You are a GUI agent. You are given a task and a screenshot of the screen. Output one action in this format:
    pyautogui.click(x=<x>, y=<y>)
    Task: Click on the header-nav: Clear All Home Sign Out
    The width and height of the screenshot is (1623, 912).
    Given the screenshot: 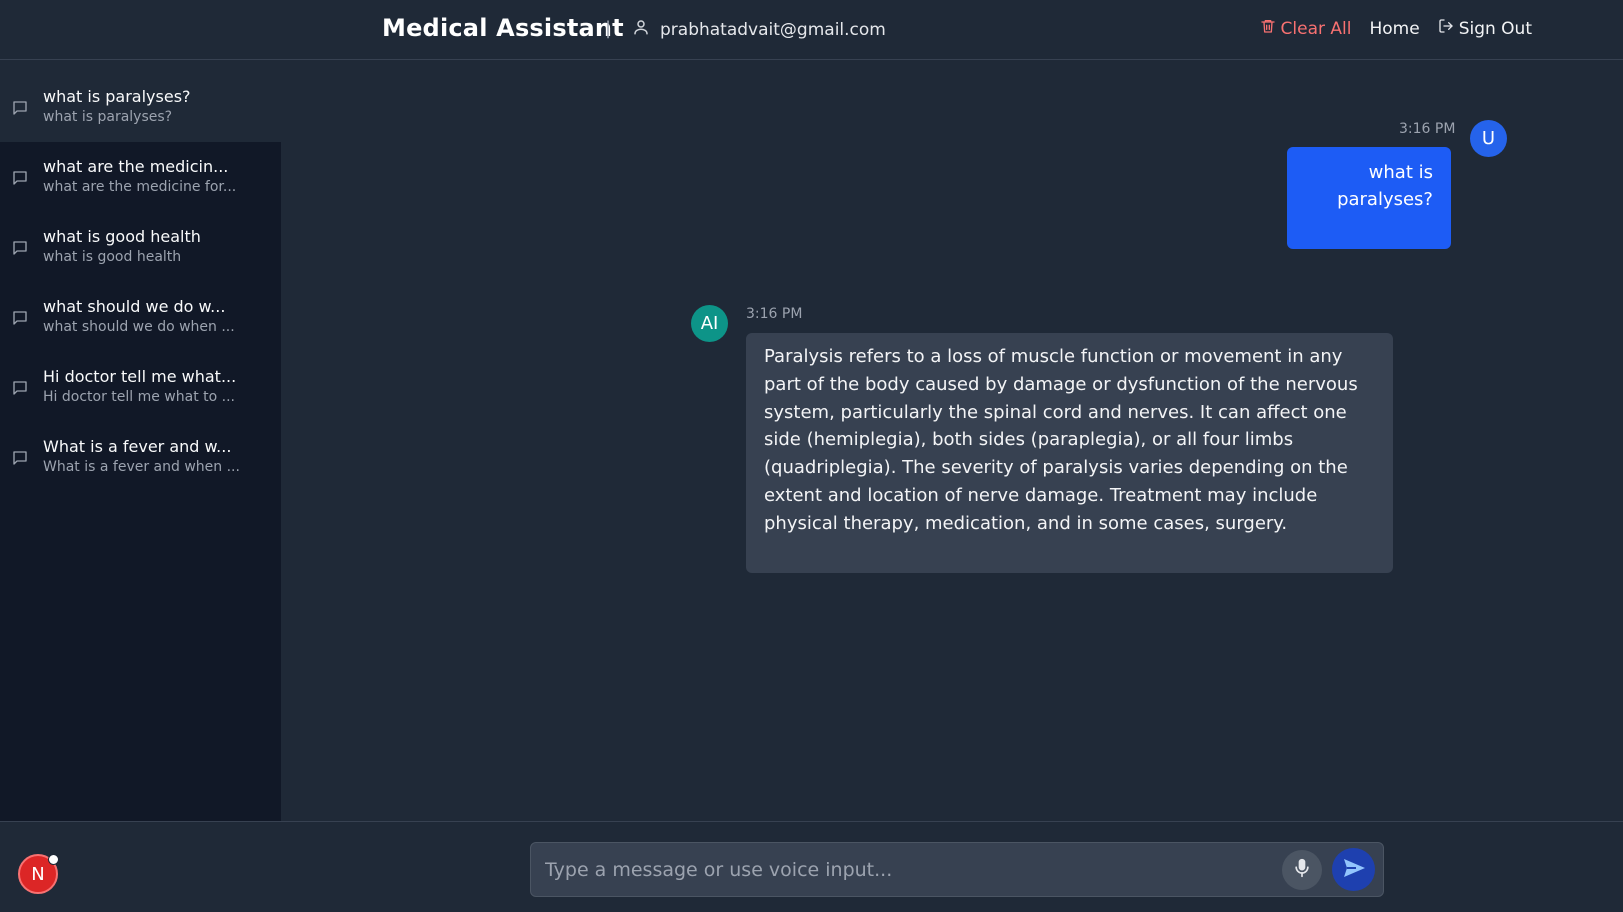 What is the action you would take?
    pyautogui.click(x=1396, y=28)
    